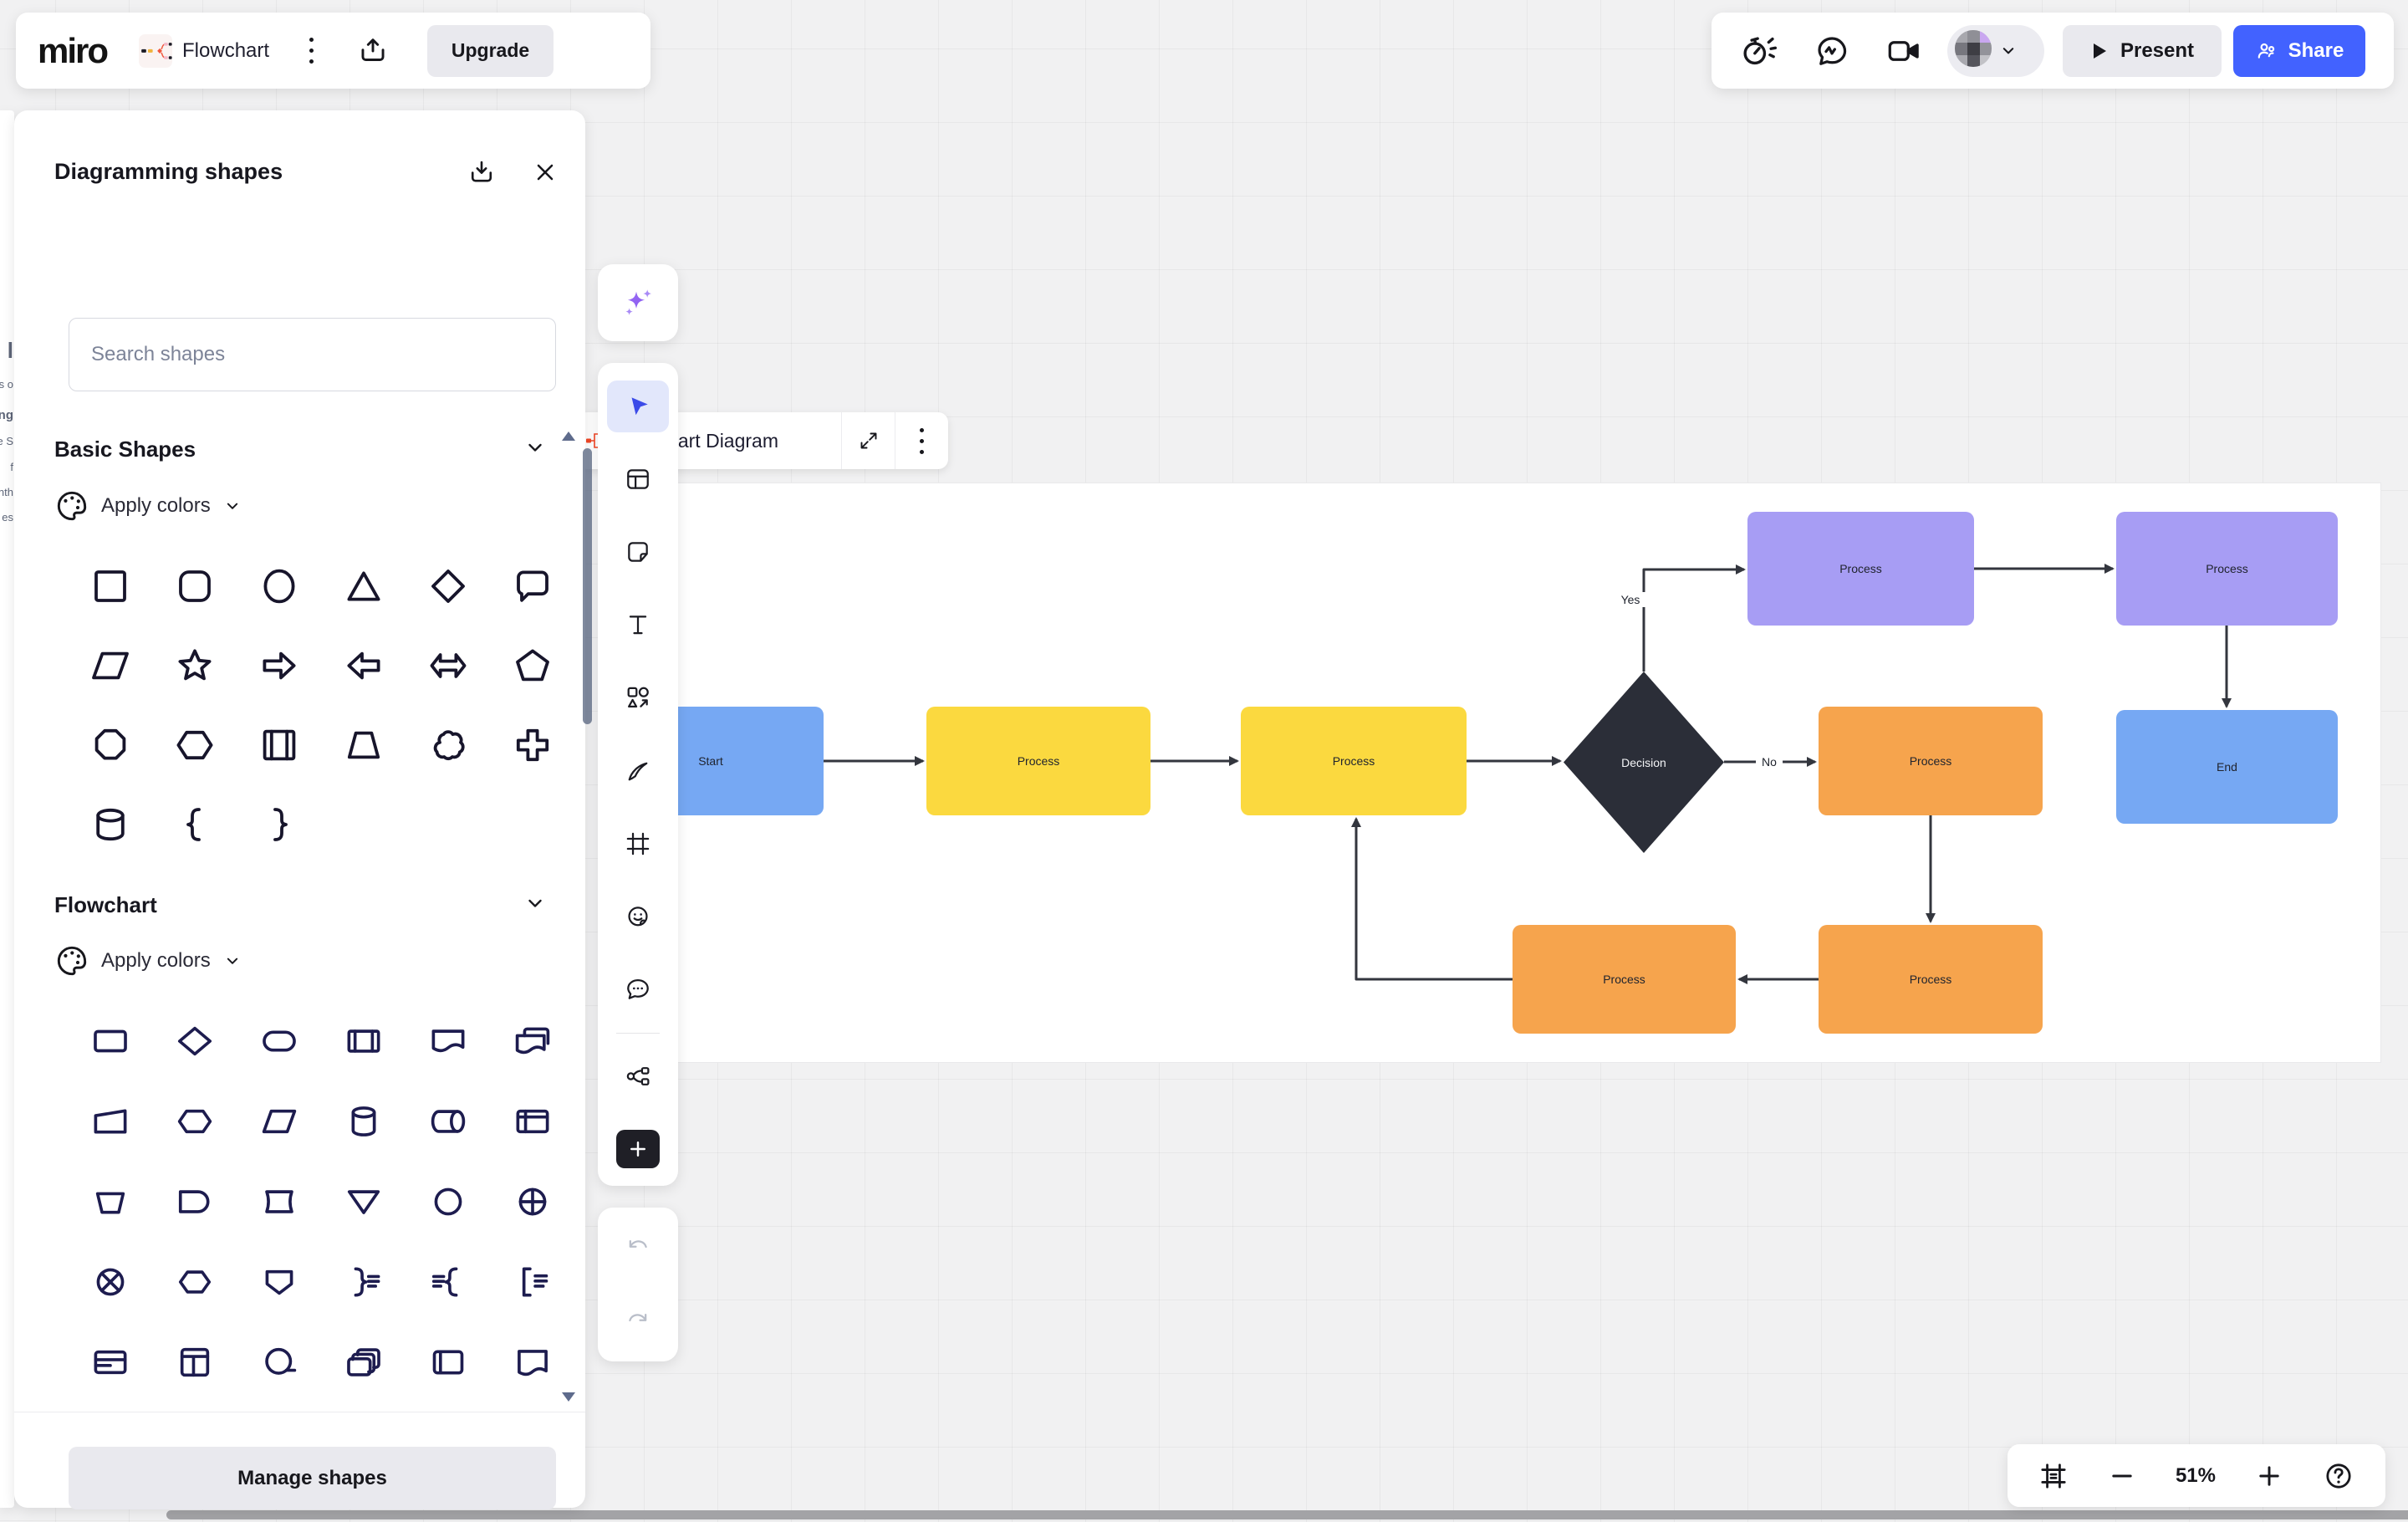 This screenshot has width=2408, height=1522. I want to click on arrow-left-right-shape, so click(448, 665).